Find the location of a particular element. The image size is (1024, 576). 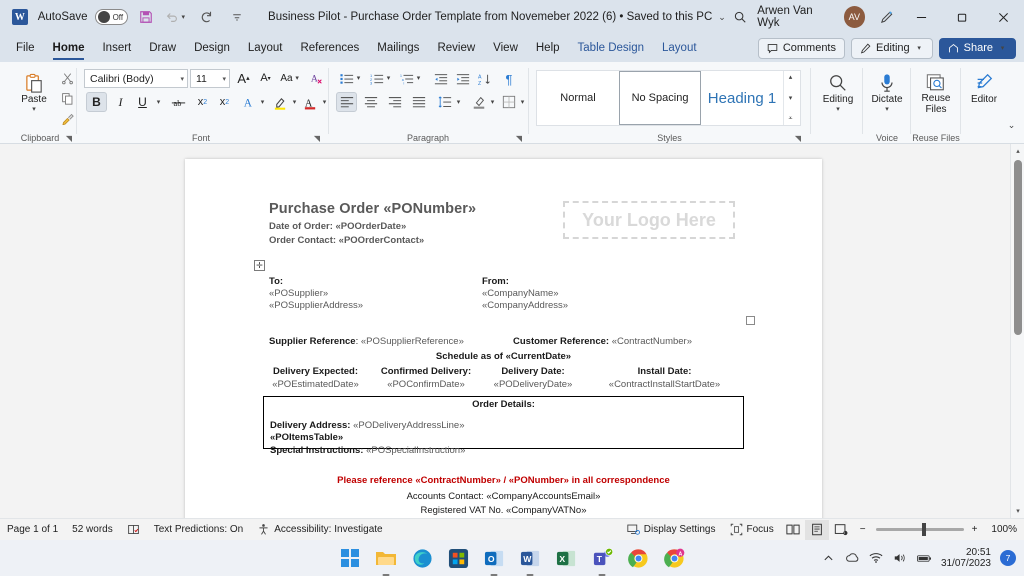

collapse-ribbon-icon: ⌄ is located at coordinates (1011, 125).